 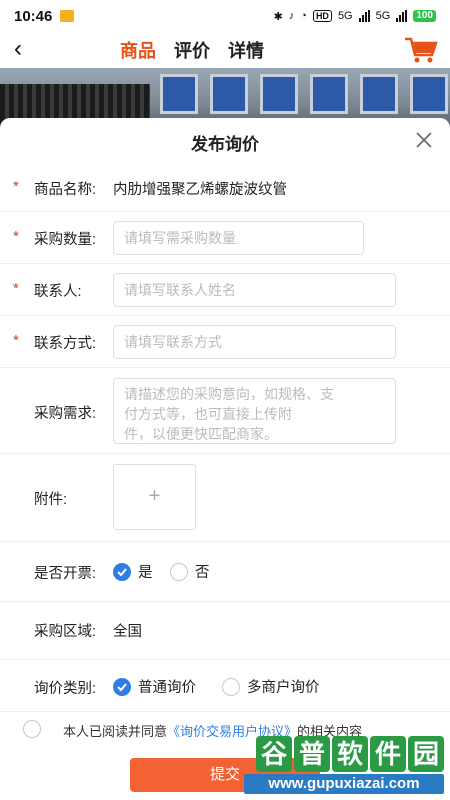 I want to click on hd-badge: HD, so click(x=322, y=16).